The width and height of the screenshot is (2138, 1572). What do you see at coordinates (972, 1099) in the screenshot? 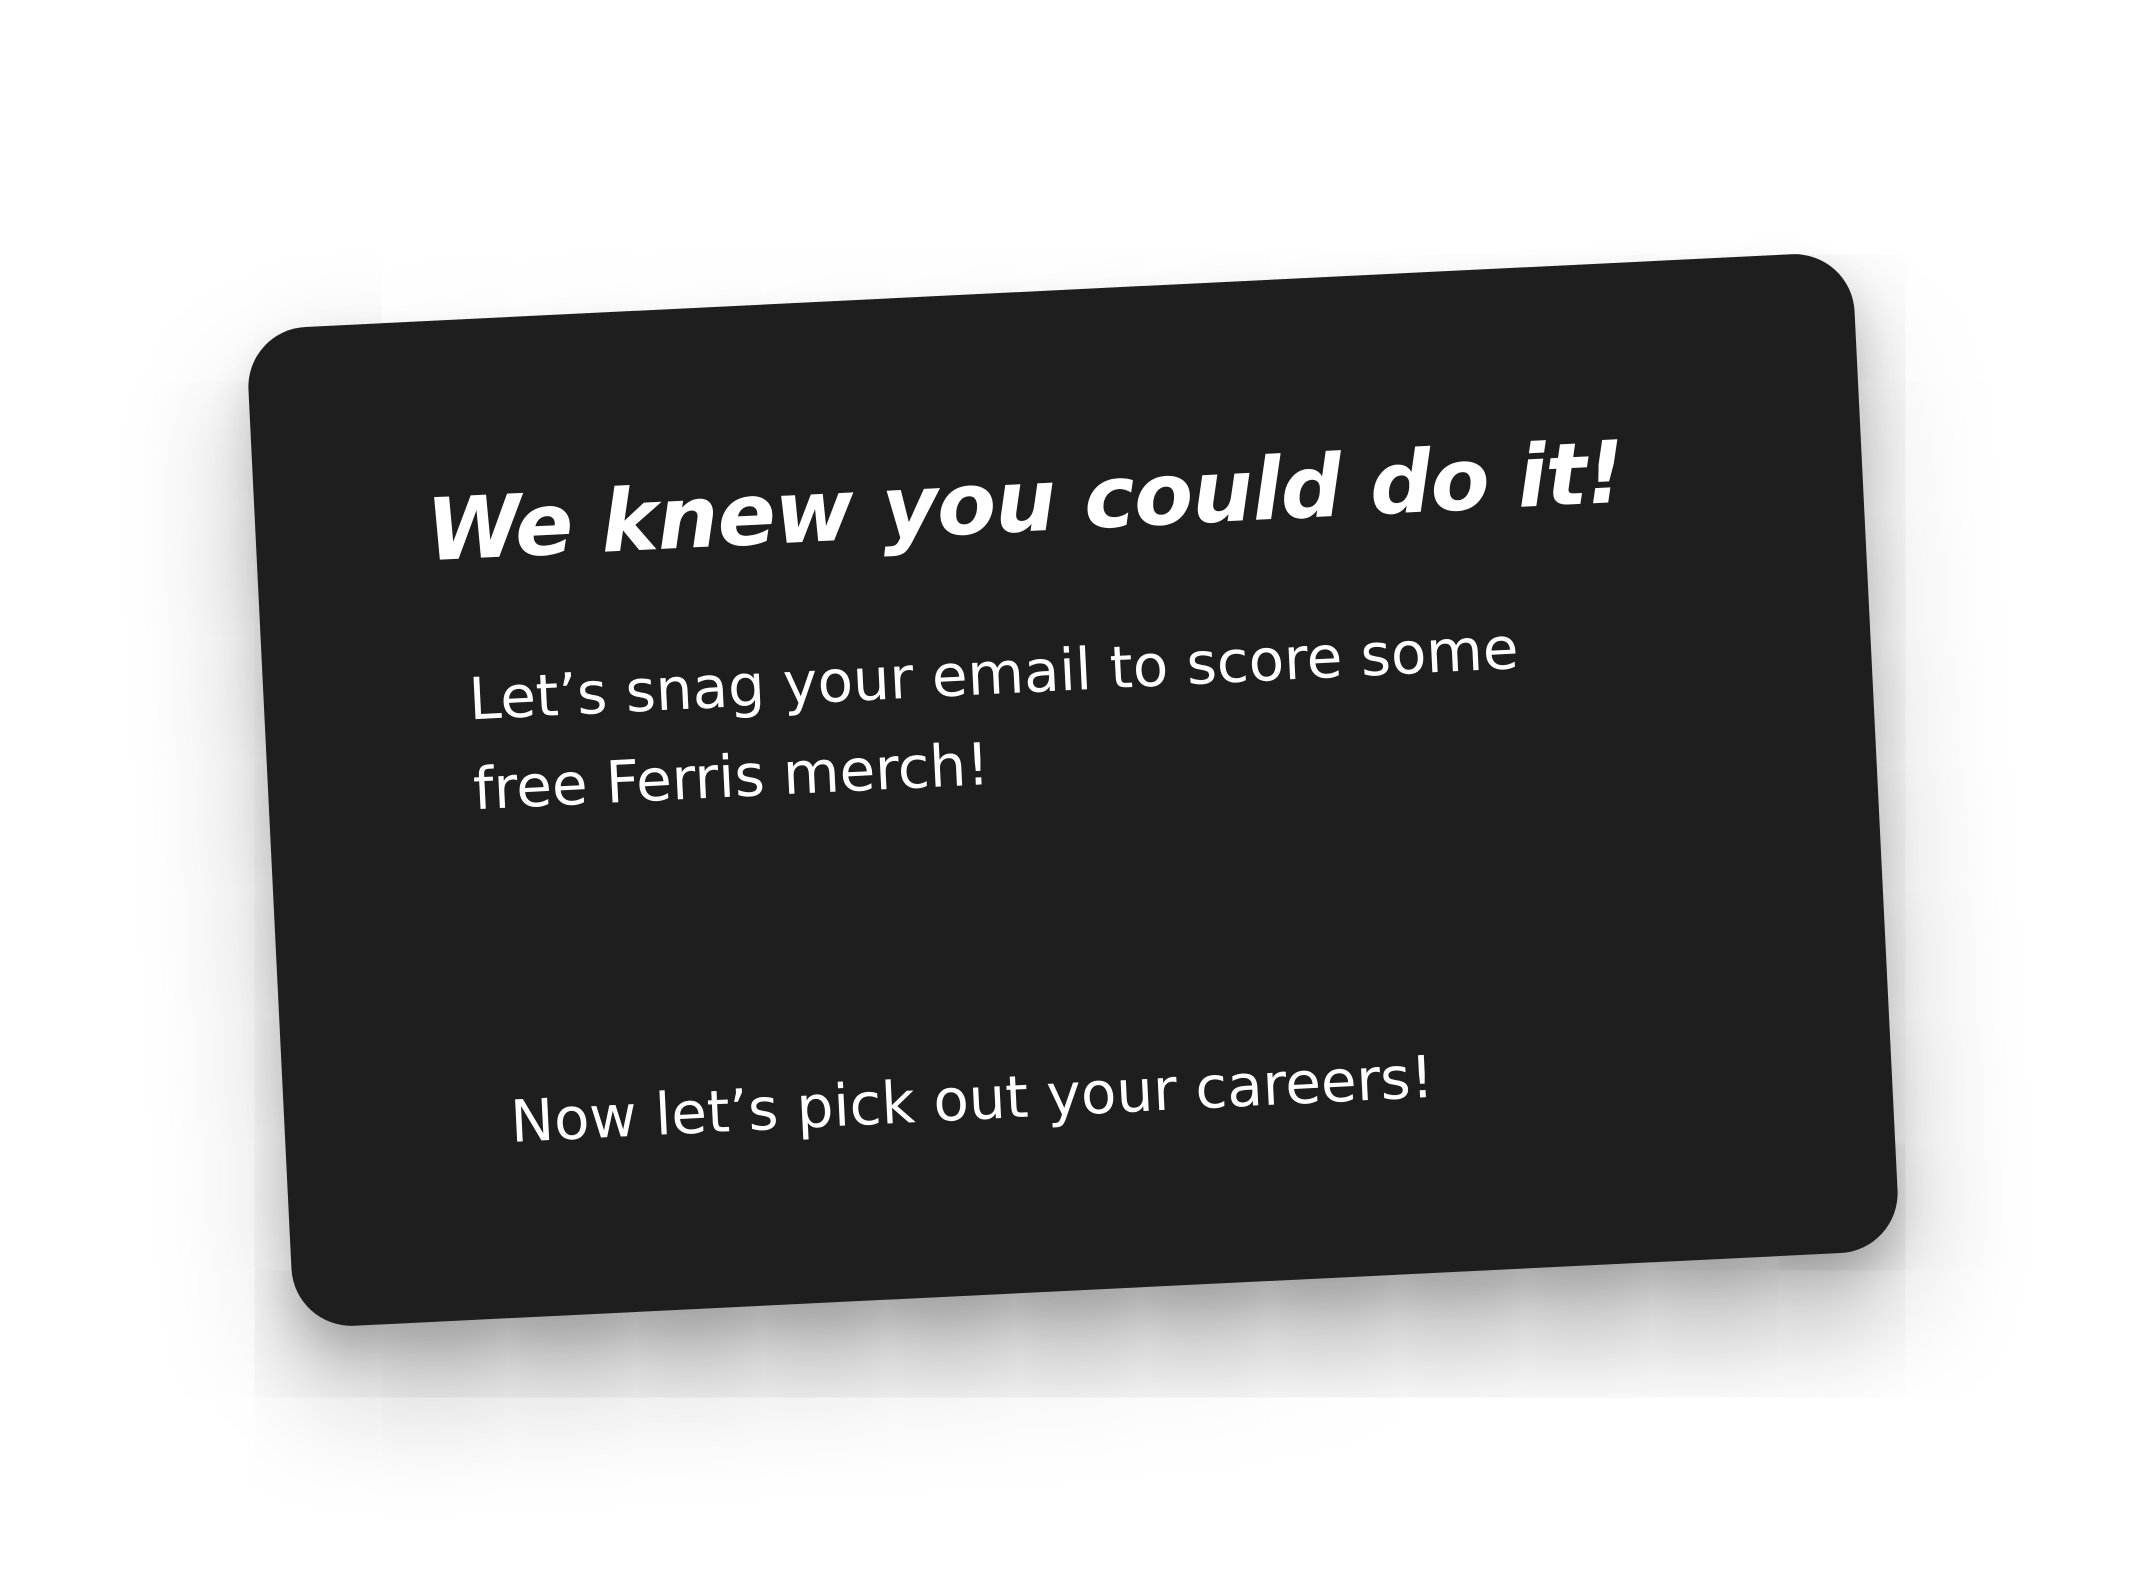
I see `card-cta-text: Now let’s pick out your careers!` at bounding box center [972, 1099].